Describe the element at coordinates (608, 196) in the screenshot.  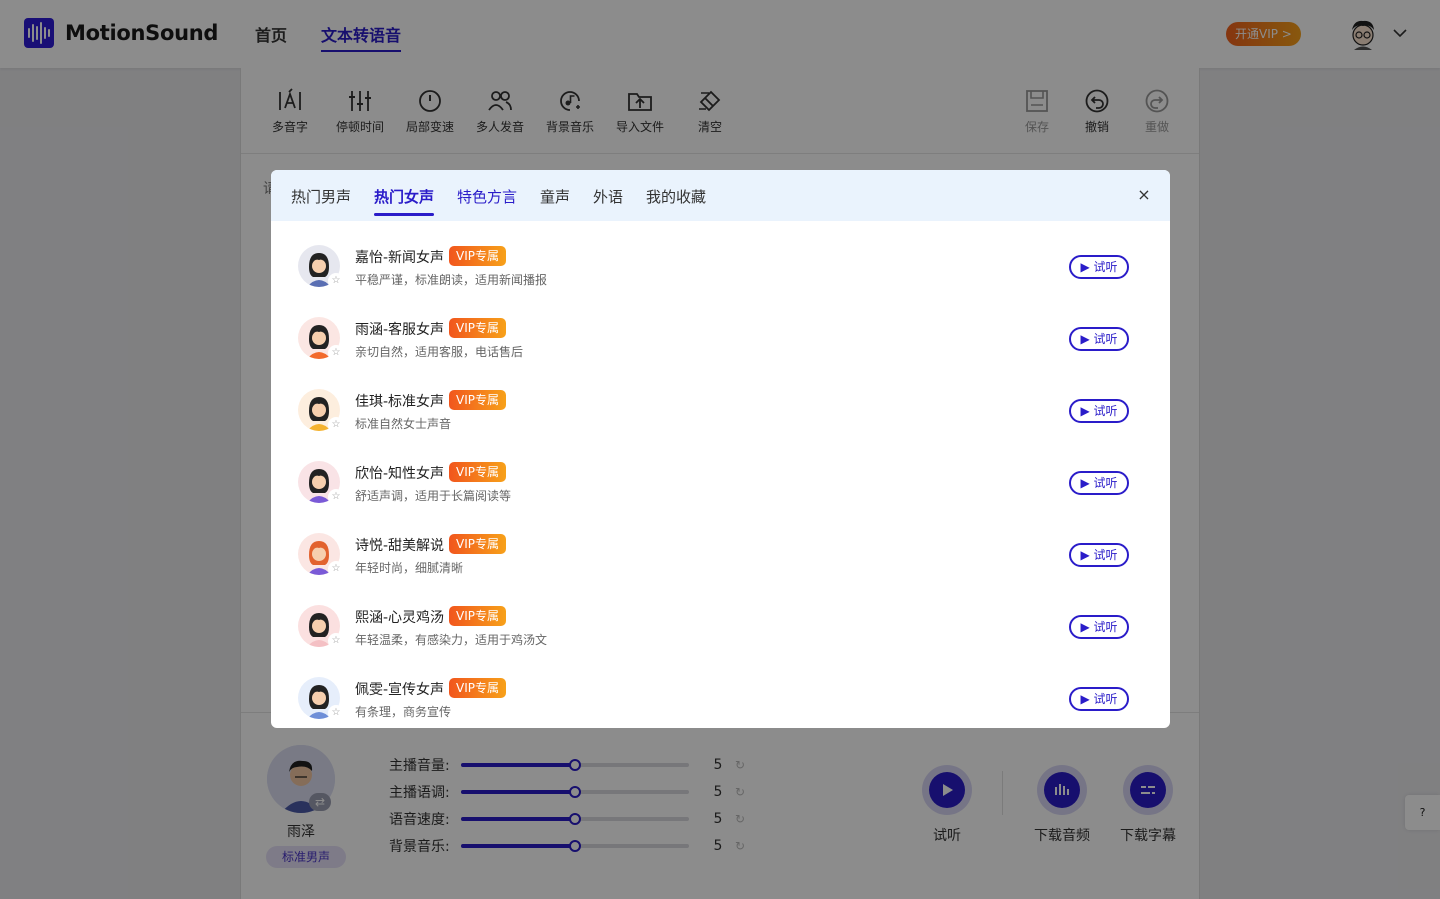
I see `tab-foreign: 外语` at that location.